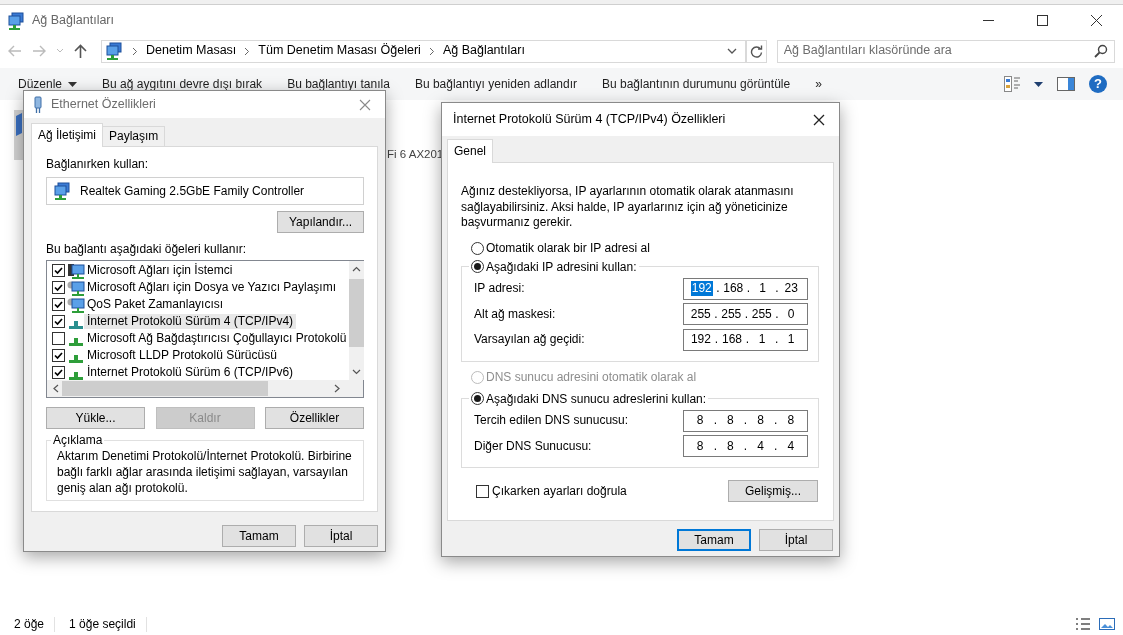  Describe the element at coordinates (1107, 624) in the screenshot. I see `large-icons-view-icon` at that location.